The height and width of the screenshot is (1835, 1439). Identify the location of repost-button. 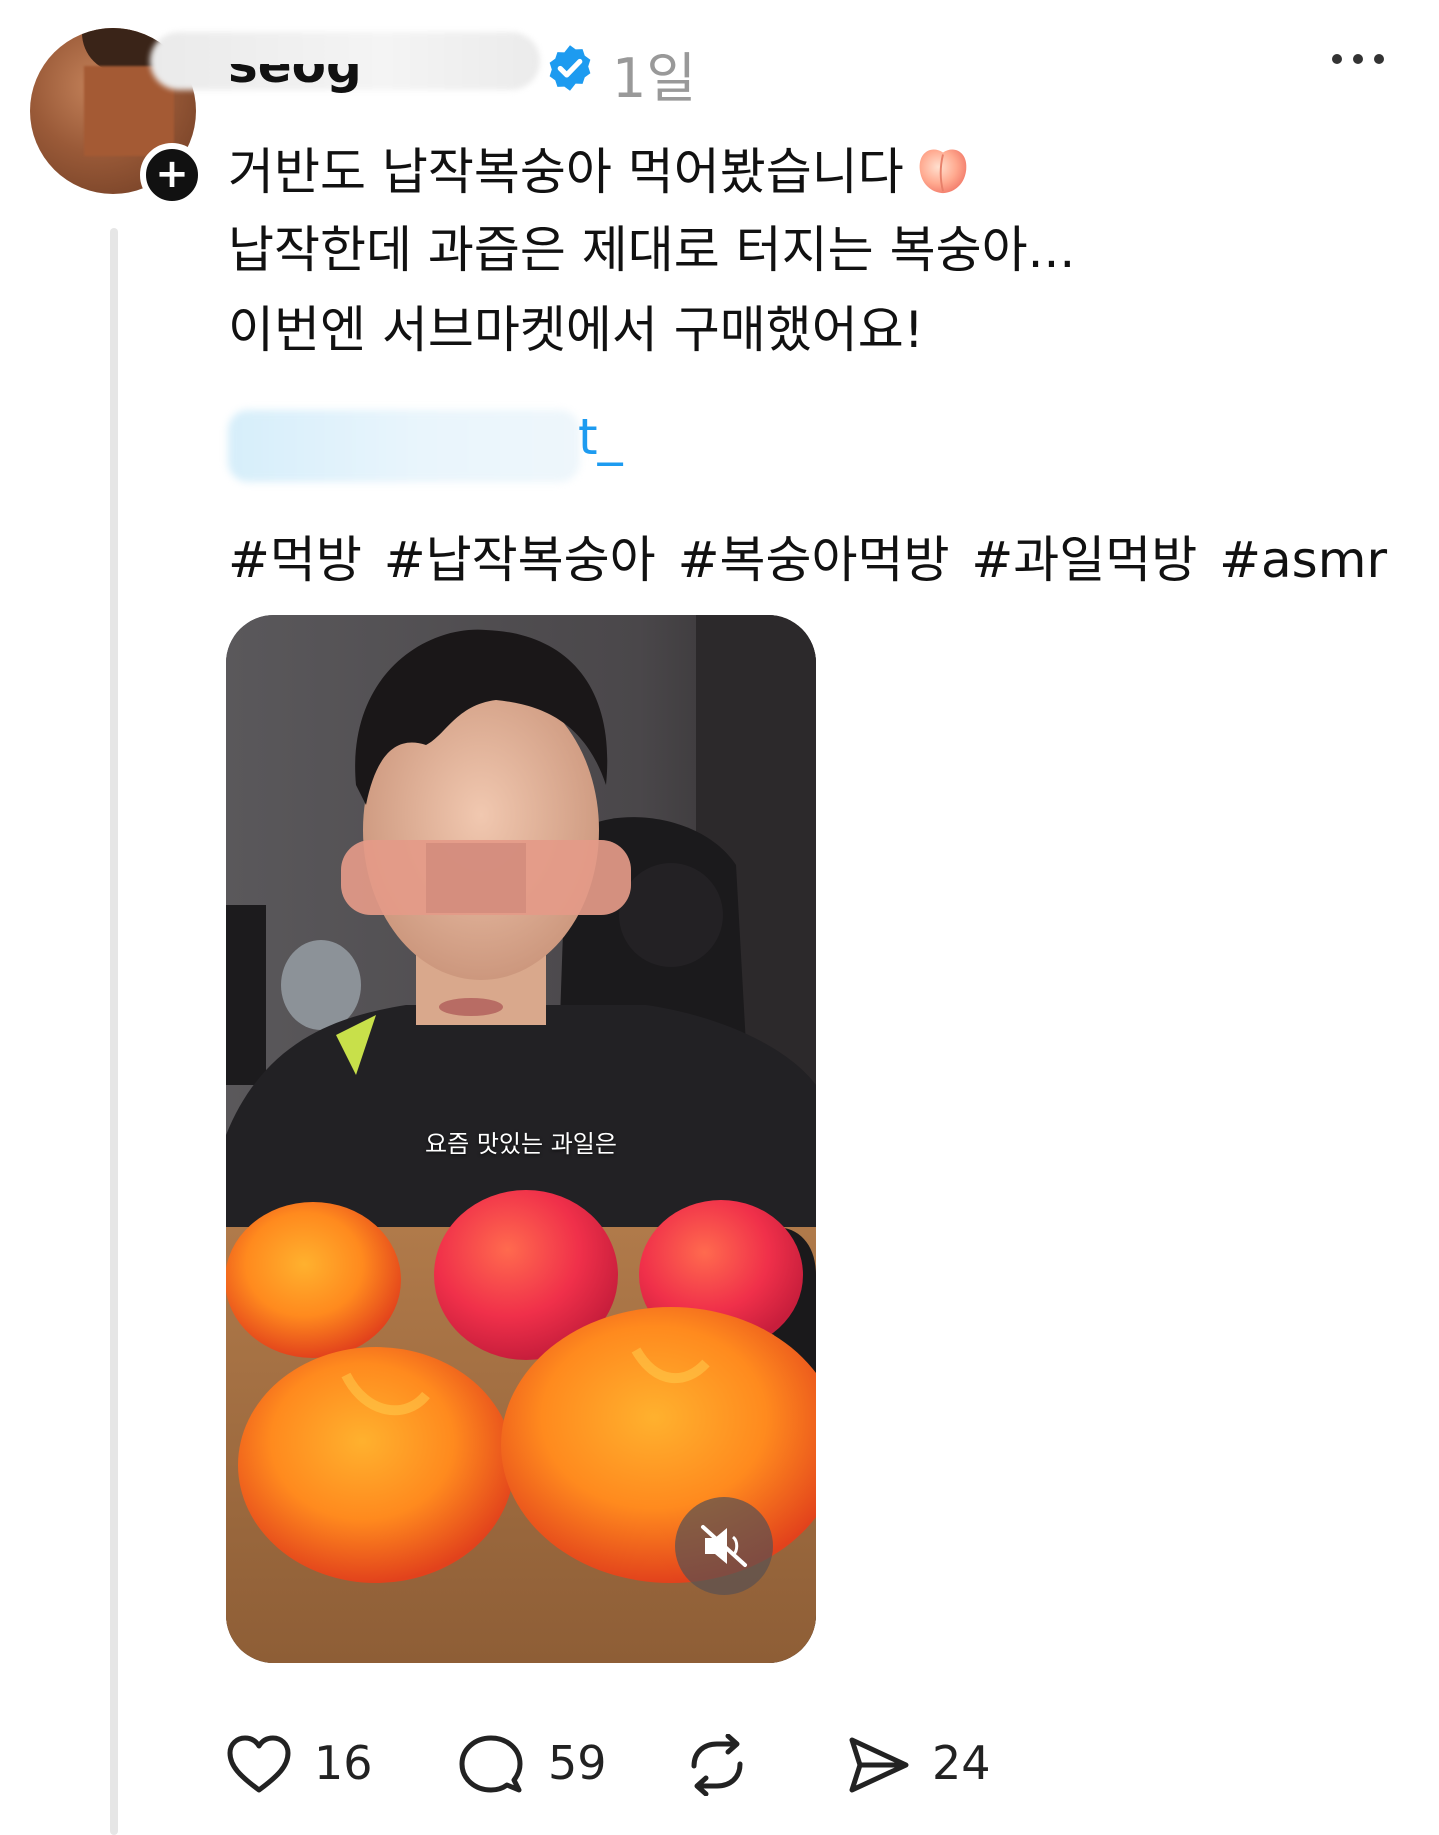
(729, 1765).